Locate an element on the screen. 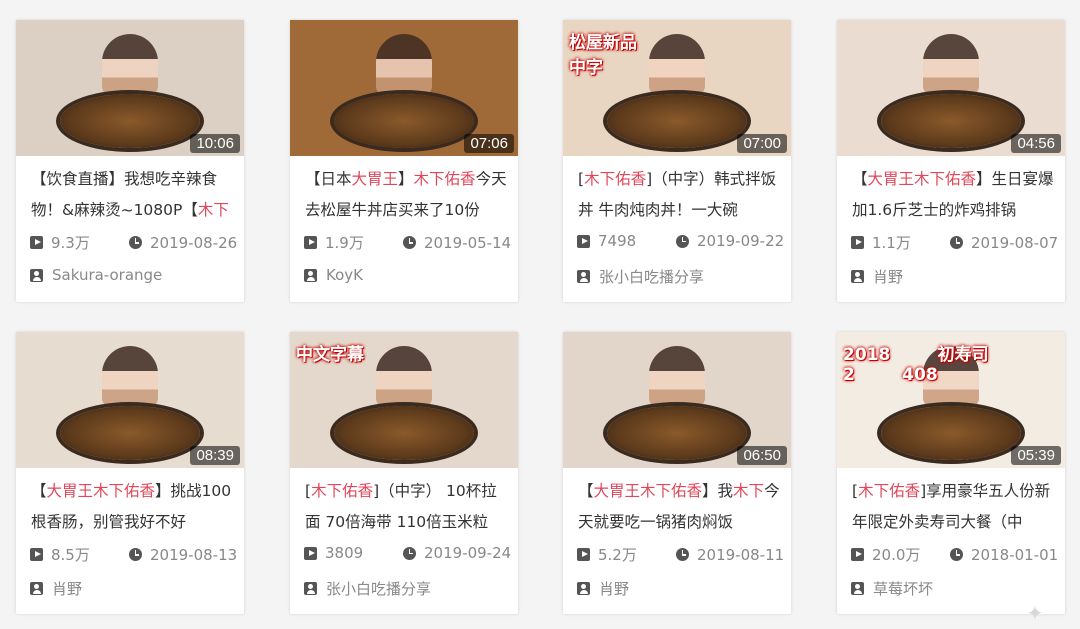 Image resolution: width=1080 pixels, height=629 pixels. video-author: KoyK is located at coordinates (333, 275).